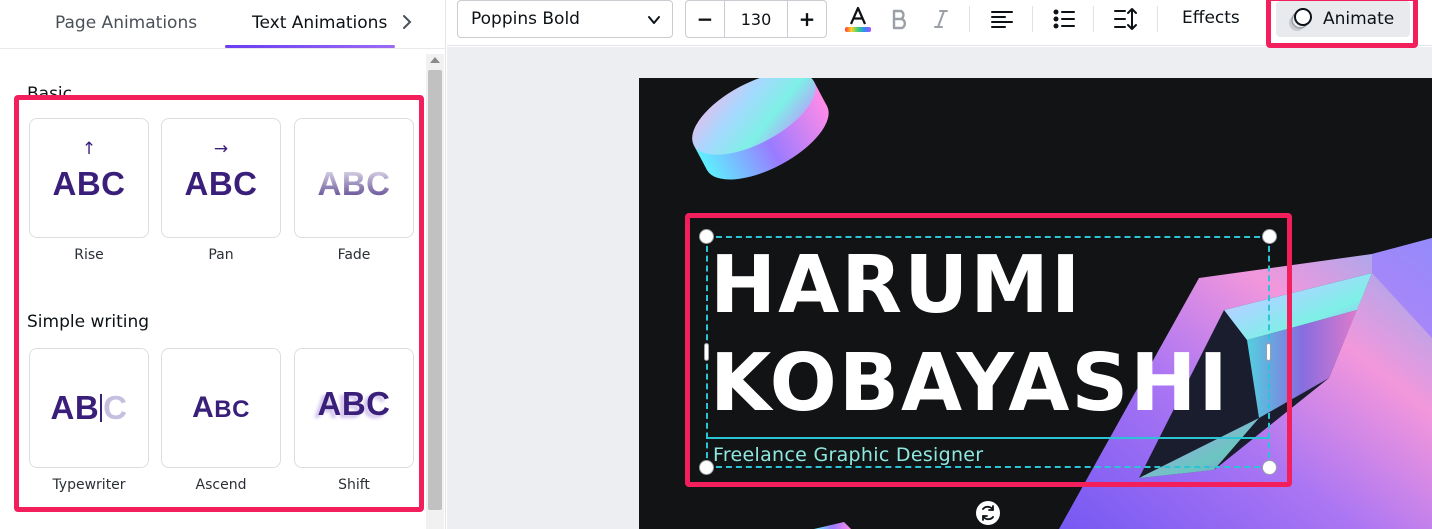 The width and height of the screenshot is (1432, 529). I want to click on animate-button: Animate, so click(1343, 19).